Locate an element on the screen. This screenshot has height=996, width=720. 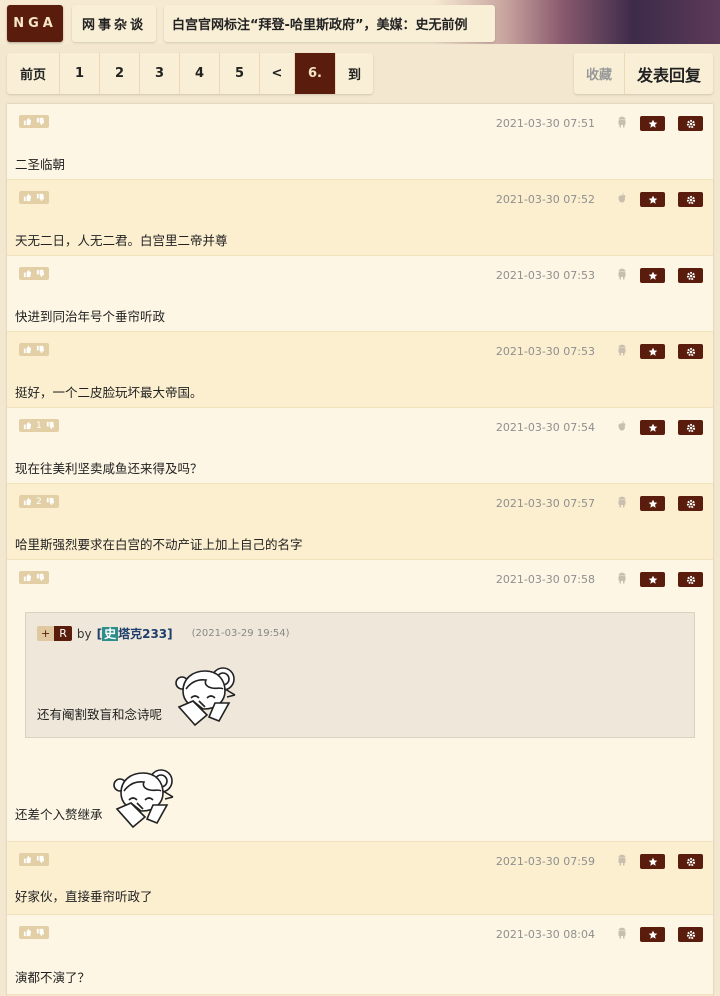
post-content: 好家伙，直接垂帘听政了 is located at coordinates (84, 896).